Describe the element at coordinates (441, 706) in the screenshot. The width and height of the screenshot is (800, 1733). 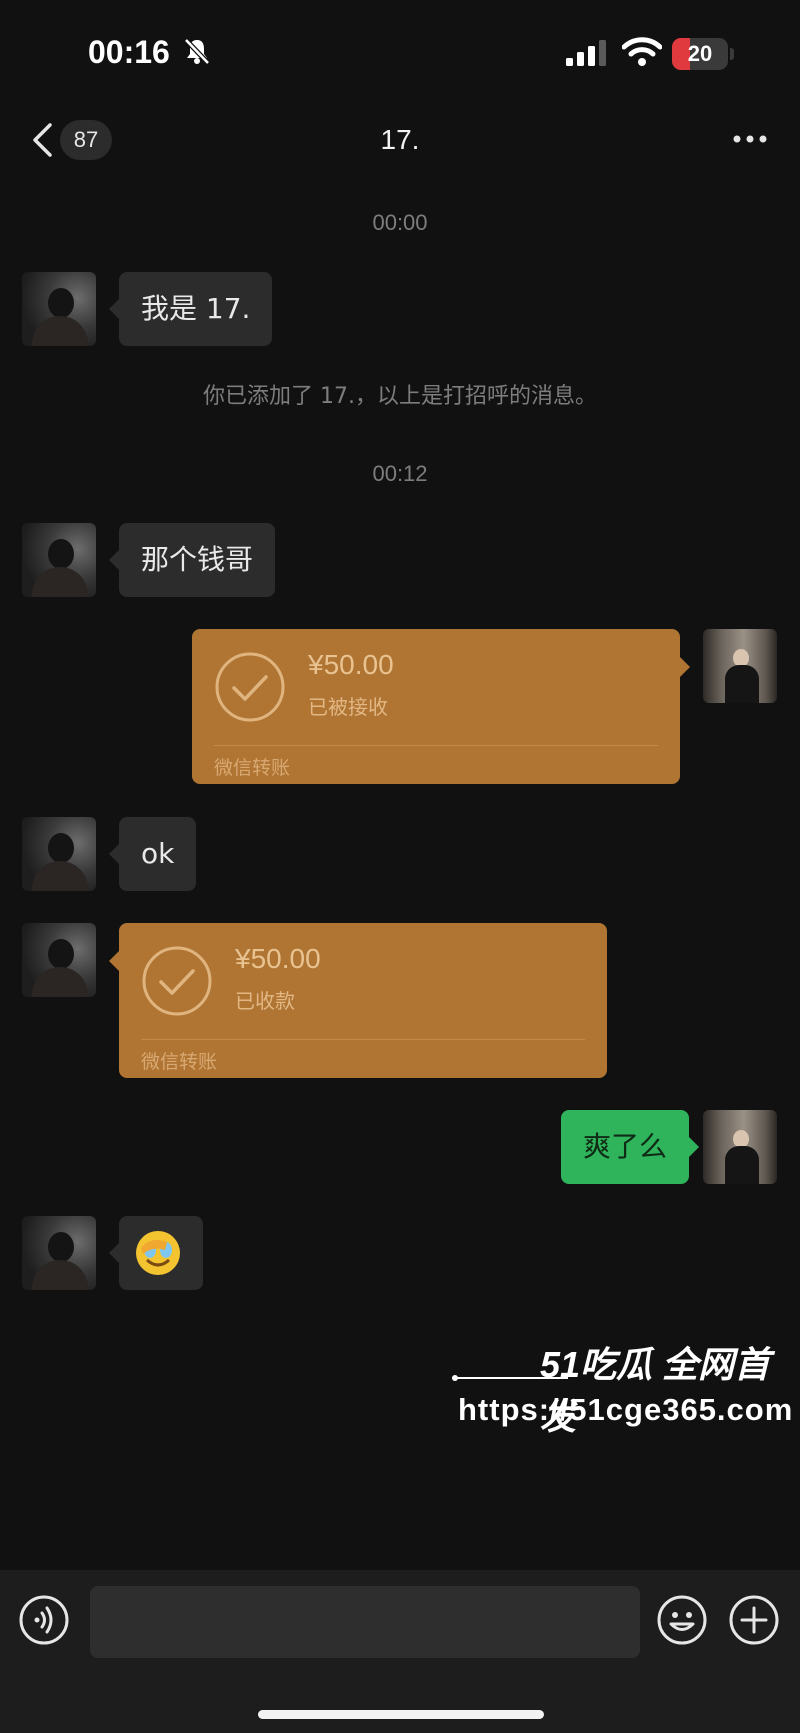
I see `transfer-card: ¥50.00 已被接收 微信转账` at that location.